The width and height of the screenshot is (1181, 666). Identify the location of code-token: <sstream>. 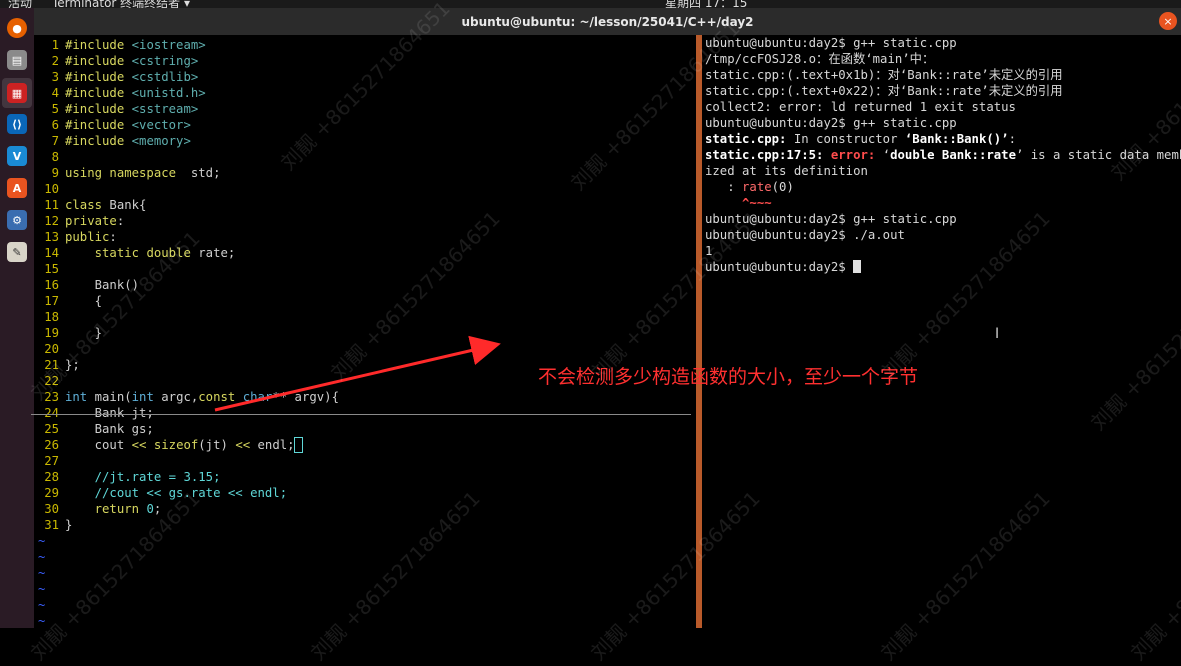
(161, 109).